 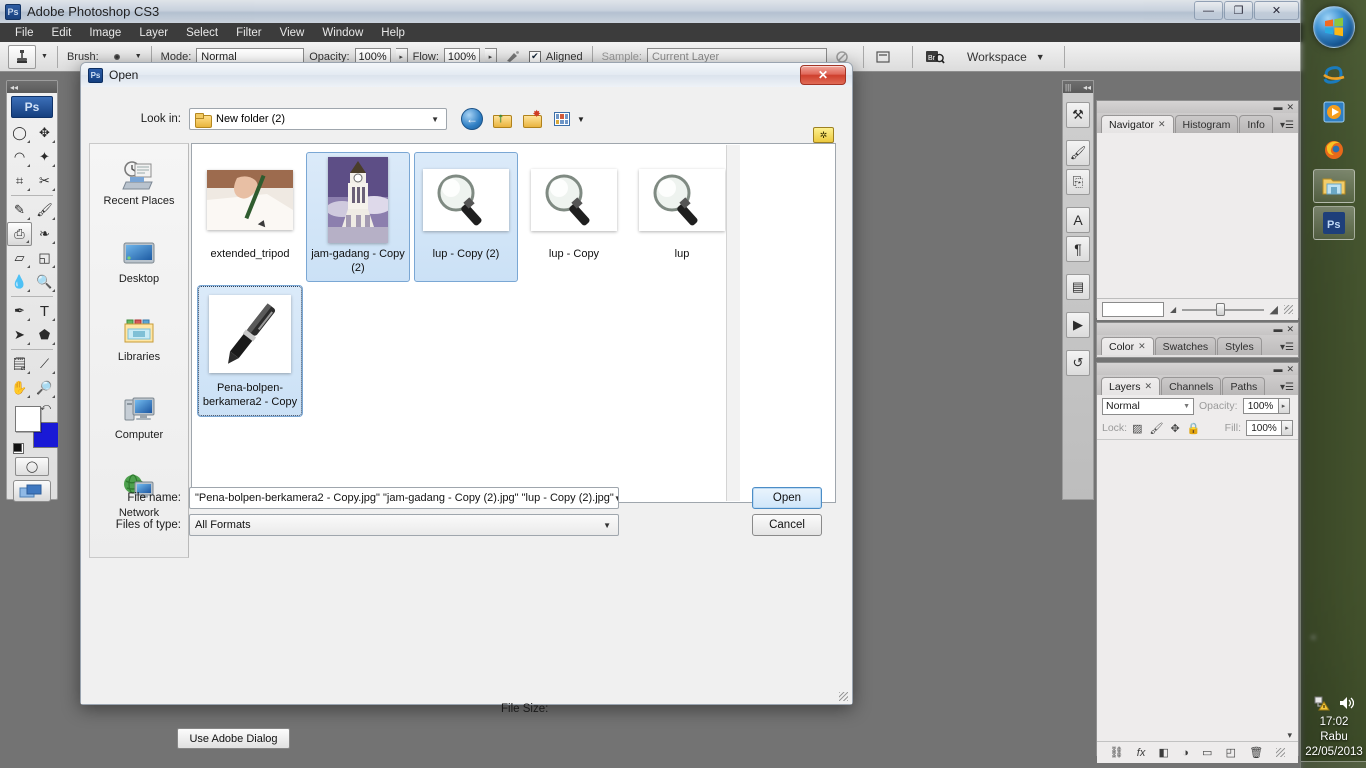 What do you see at coordinates (787, 498) in the screenshot?
I see `open-button: Open` at bounding box center [787, 498].